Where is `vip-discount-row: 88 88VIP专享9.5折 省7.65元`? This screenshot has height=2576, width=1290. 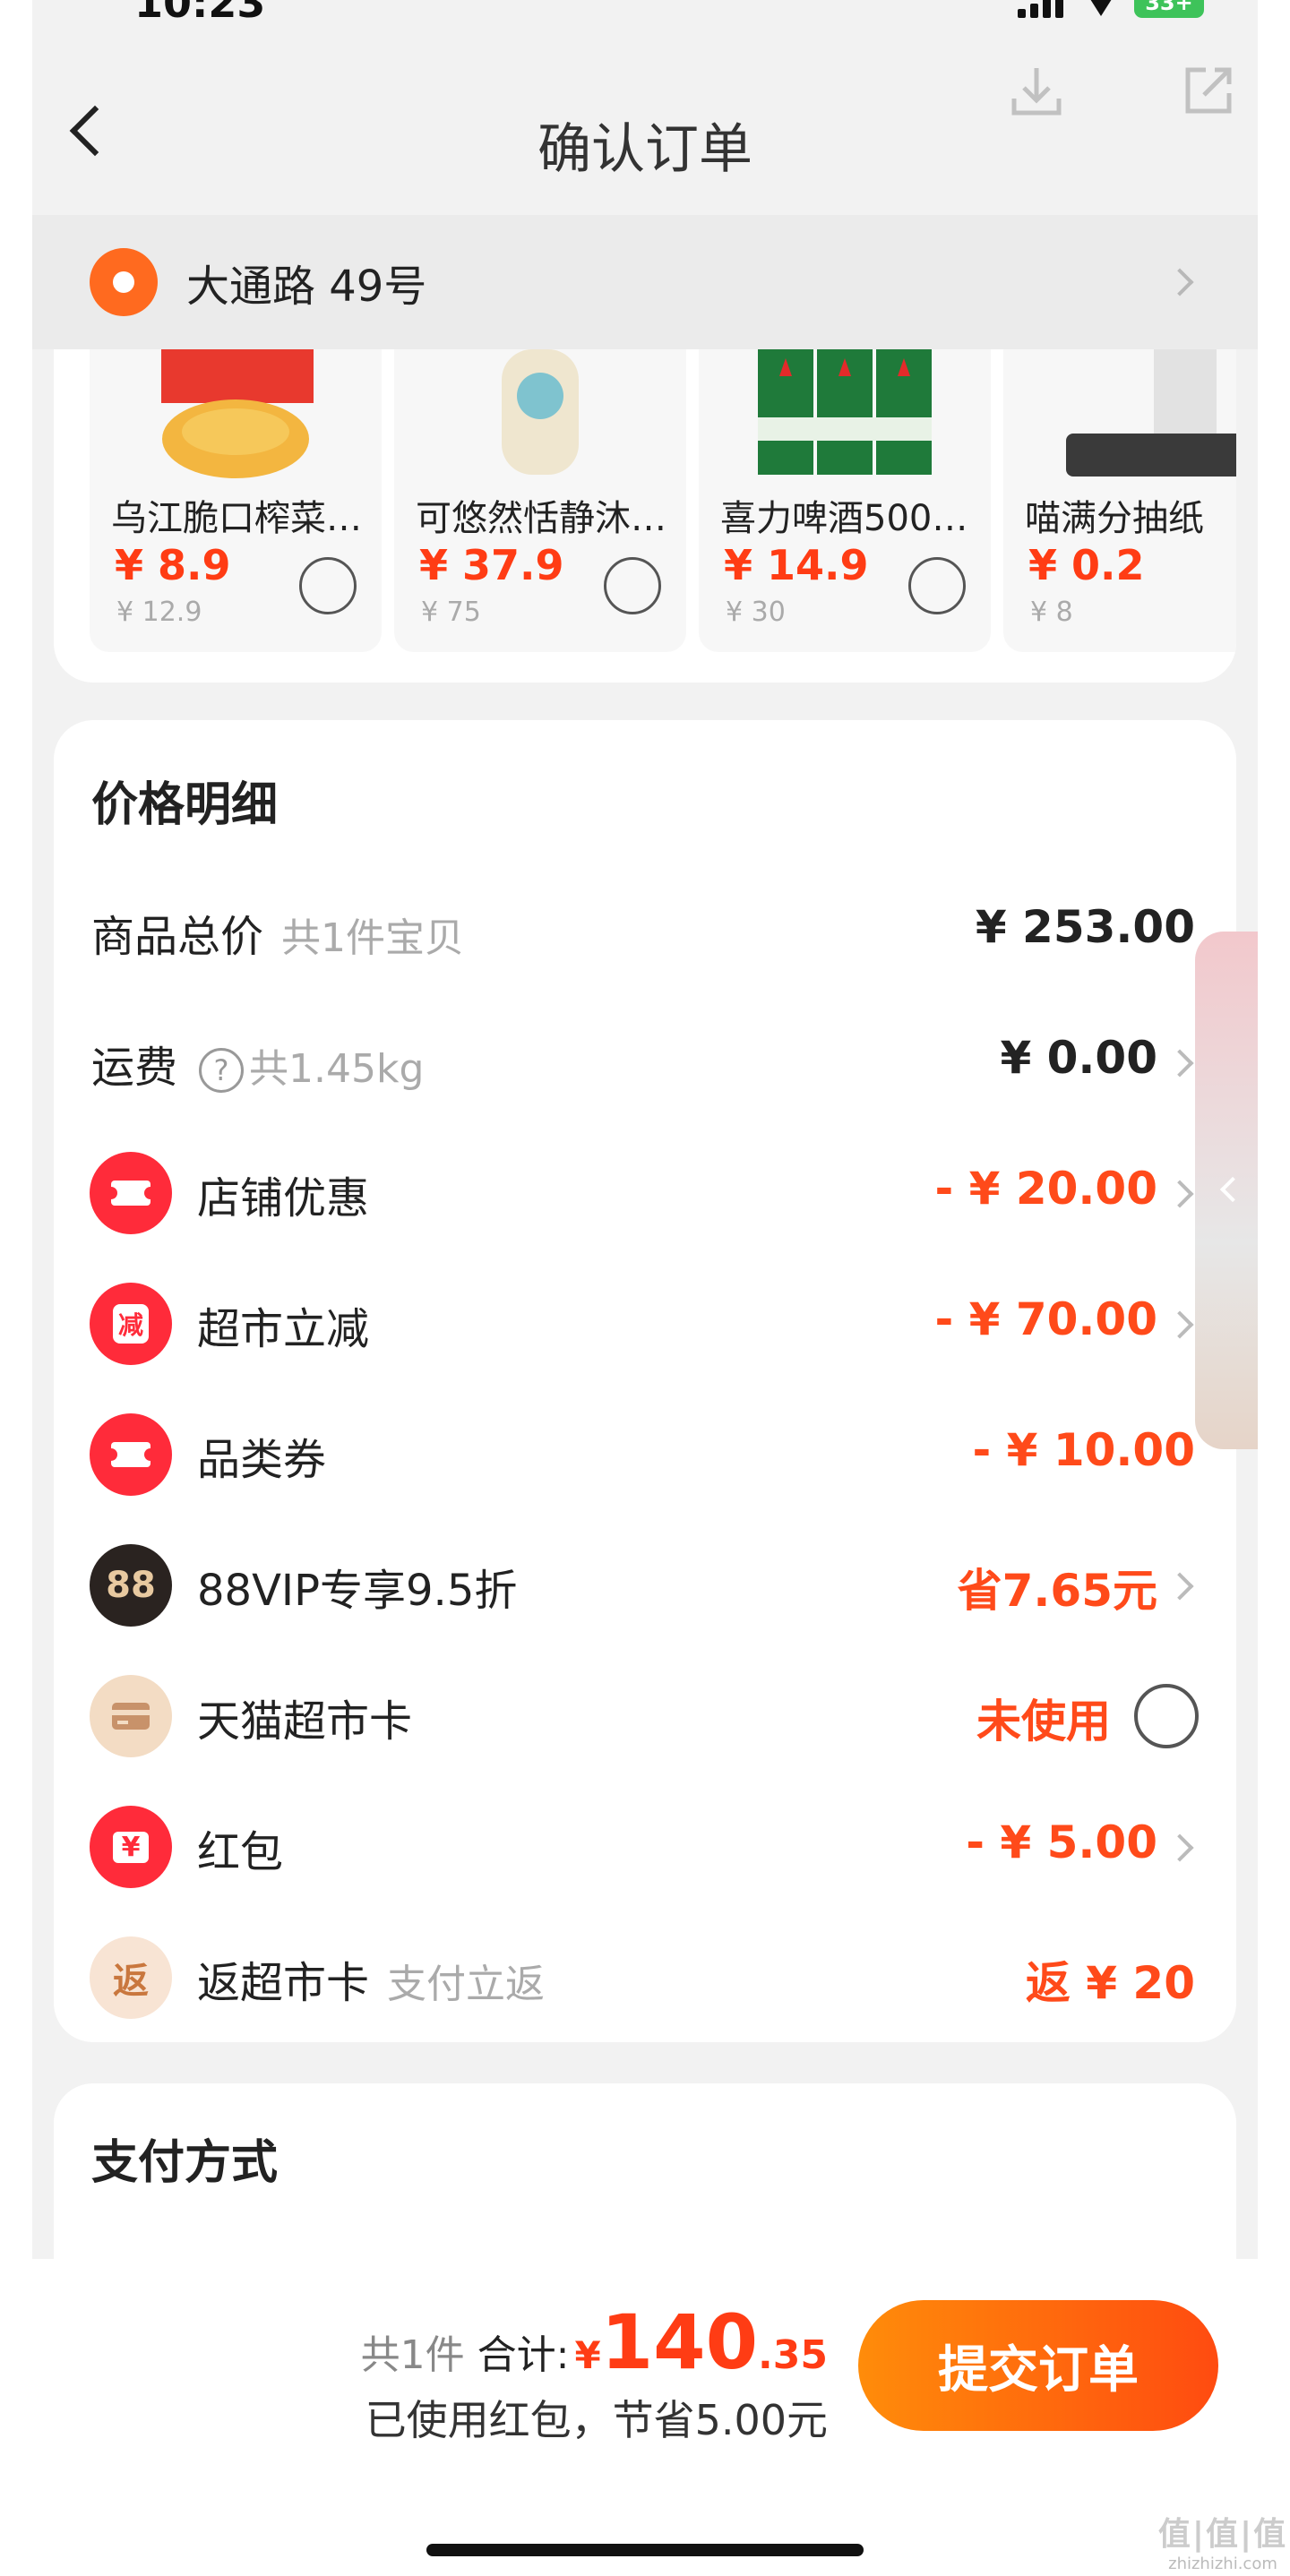
vip-discount-row: 88 88VIP专享9.5折 省7.65元 is located at coordinates (645, 1584).